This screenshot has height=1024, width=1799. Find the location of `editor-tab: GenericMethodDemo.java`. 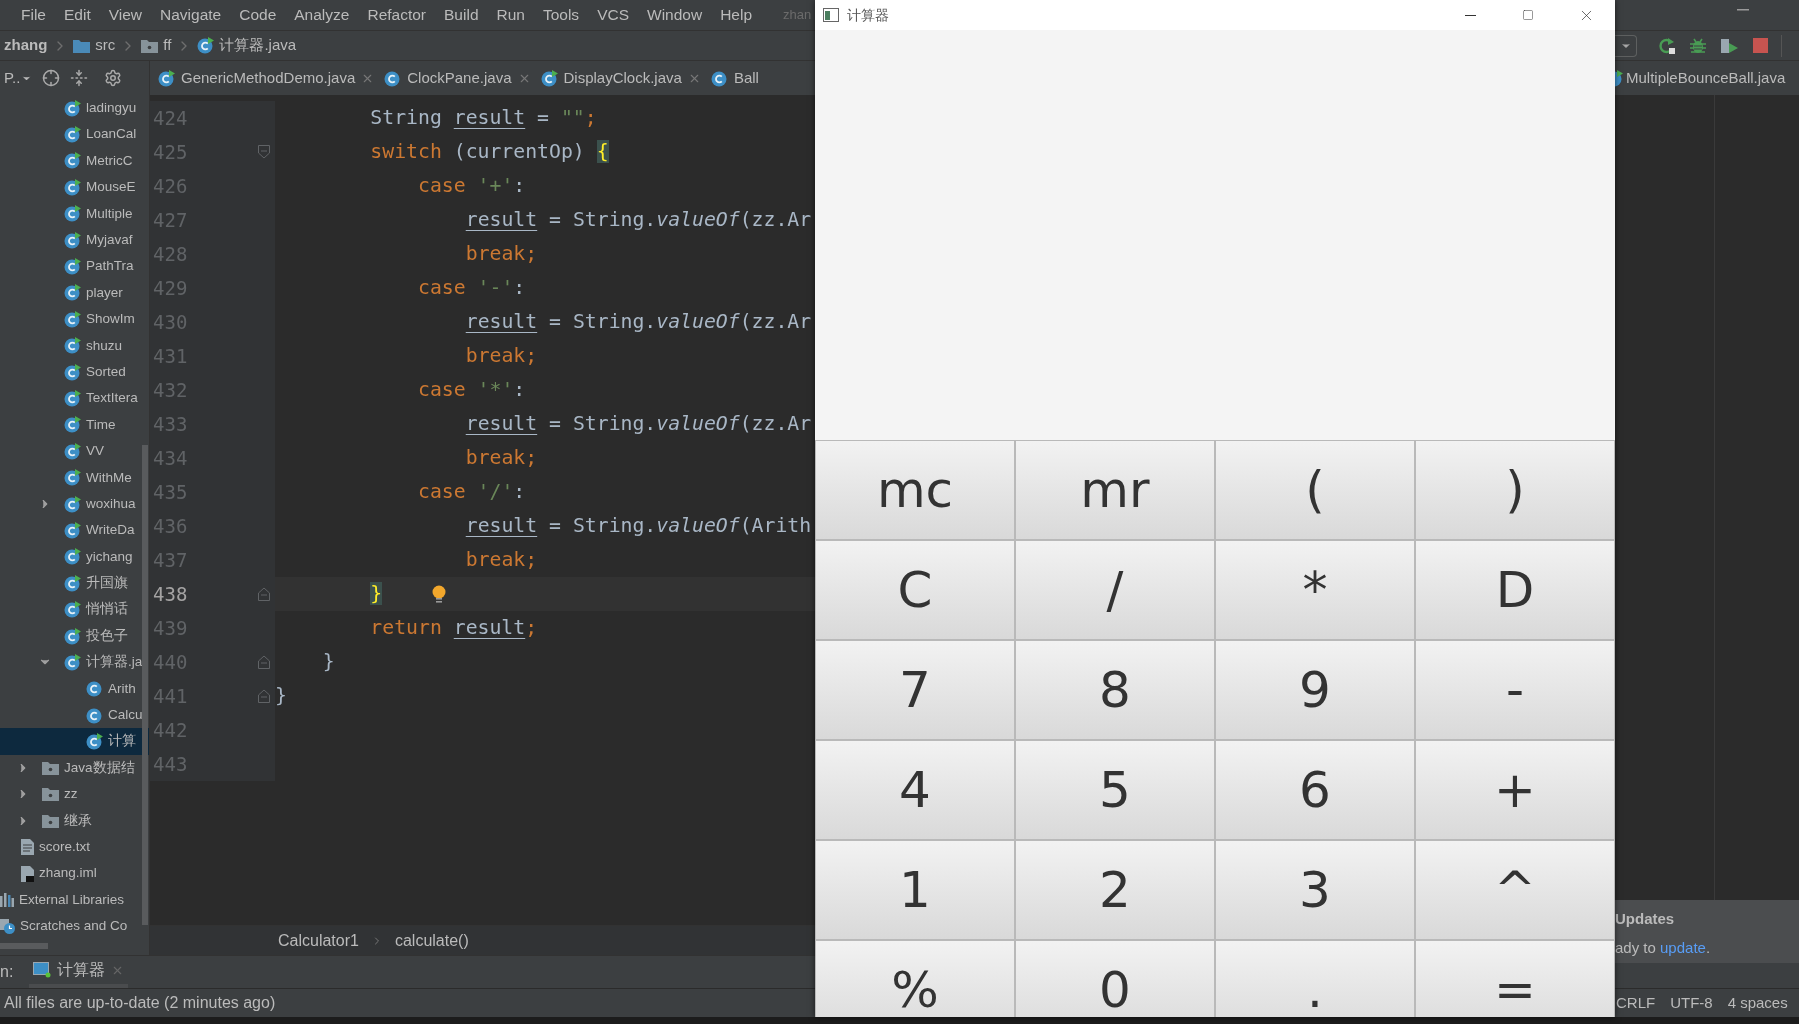

editor-tab: GenericMethodDemo.java is located at coordinates (266, 78).